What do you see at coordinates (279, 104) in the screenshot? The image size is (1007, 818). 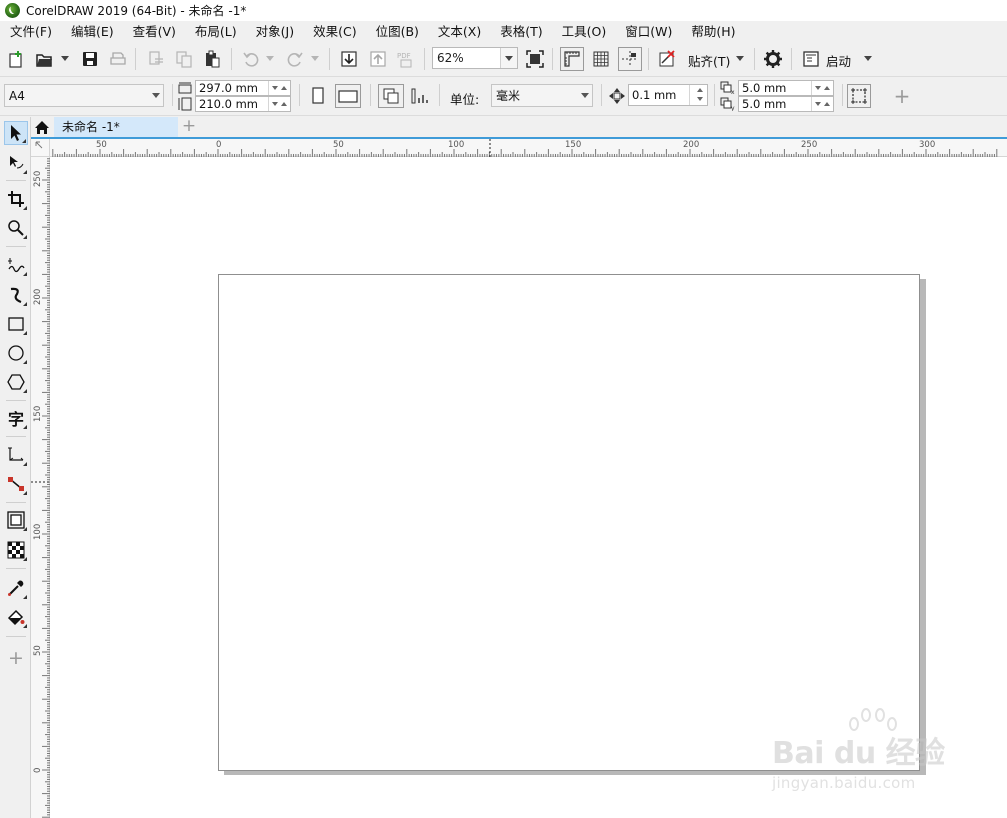 I see `page-height-spinner` at bounding box center [279, 104].